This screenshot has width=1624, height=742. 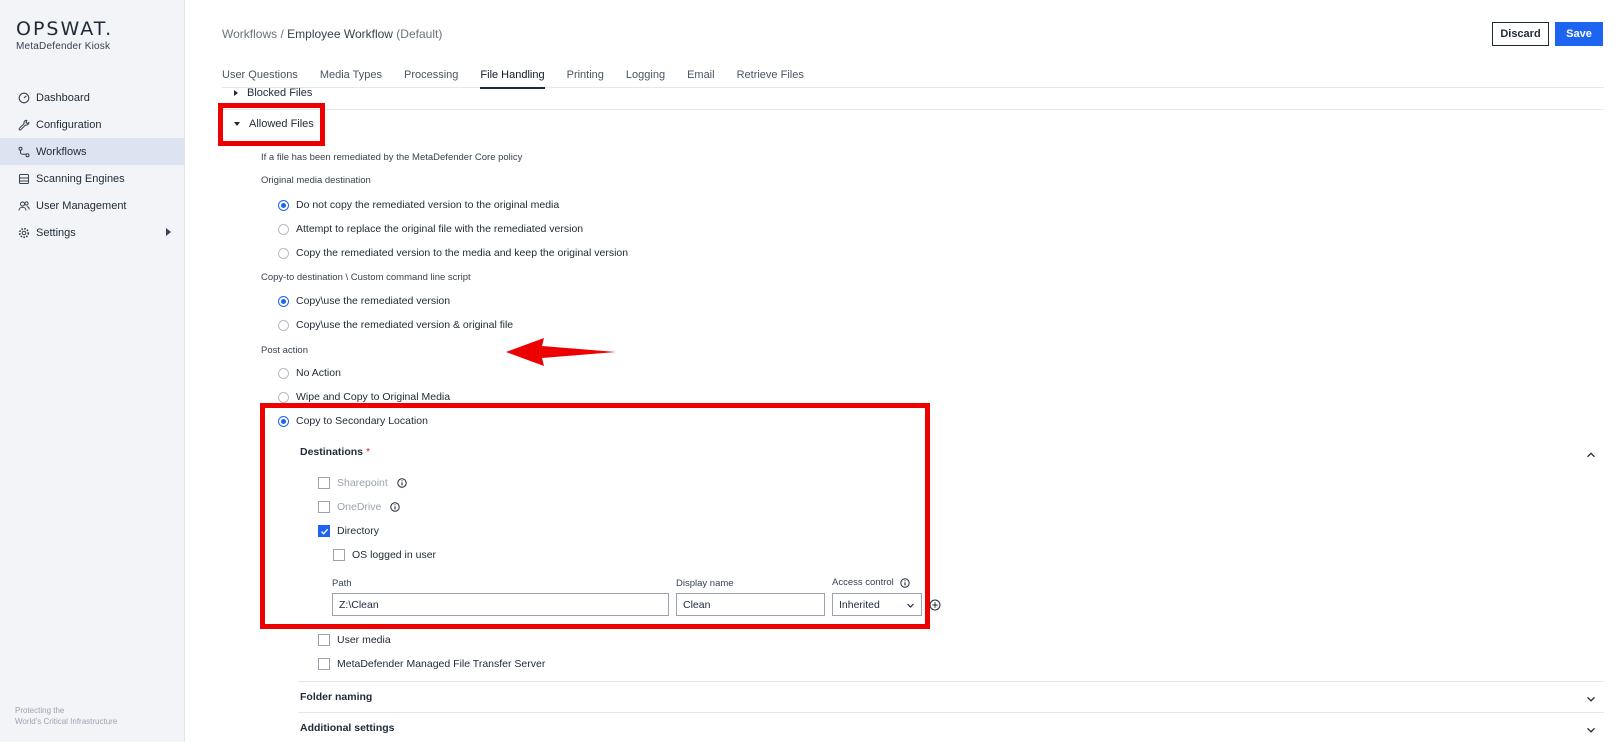 I want to click on folder-naming-header: Folder naming, so click(x=336, y=697).